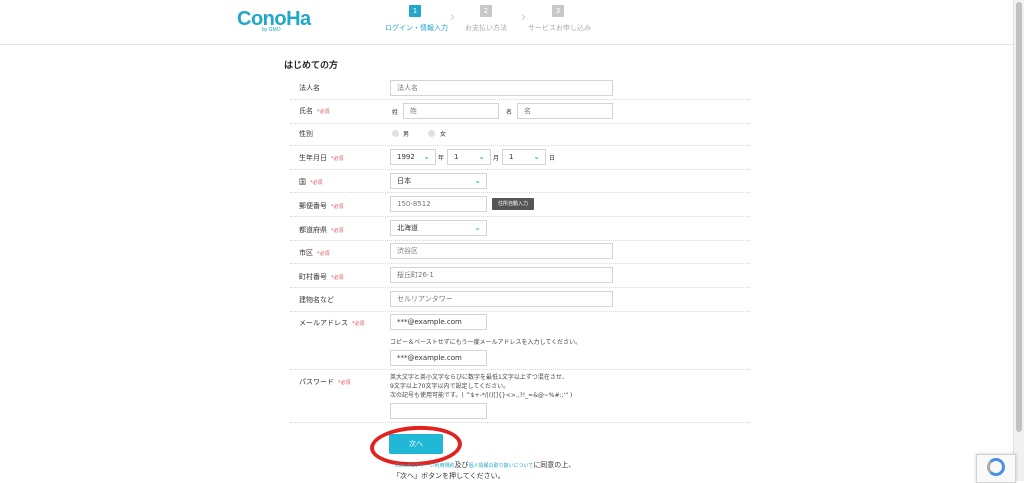 The image size is (1024, 483). What do you see at coordinates (520, 134) in the screenshot?
I see `gender-row: 性別` at bounding box center [520, 134].